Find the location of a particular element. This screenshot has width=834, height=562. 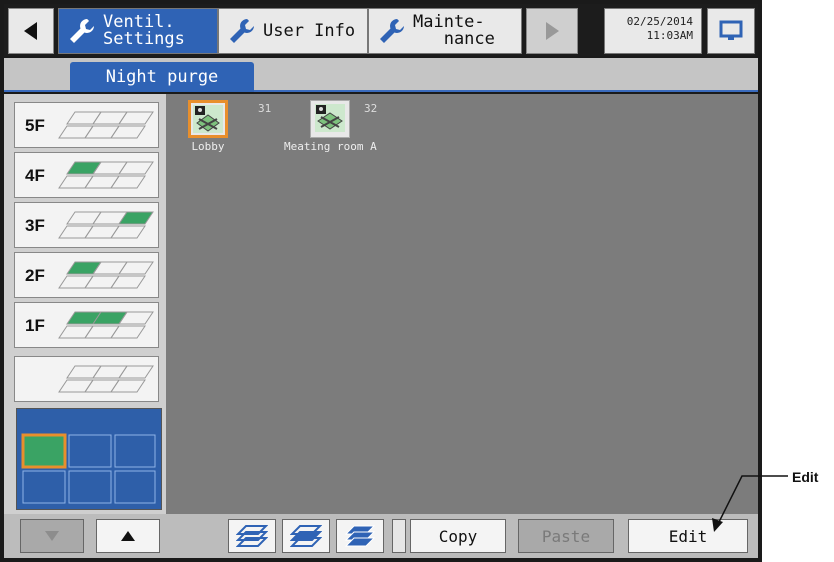

callout-label: Edit is located at coordinates (805, 477).